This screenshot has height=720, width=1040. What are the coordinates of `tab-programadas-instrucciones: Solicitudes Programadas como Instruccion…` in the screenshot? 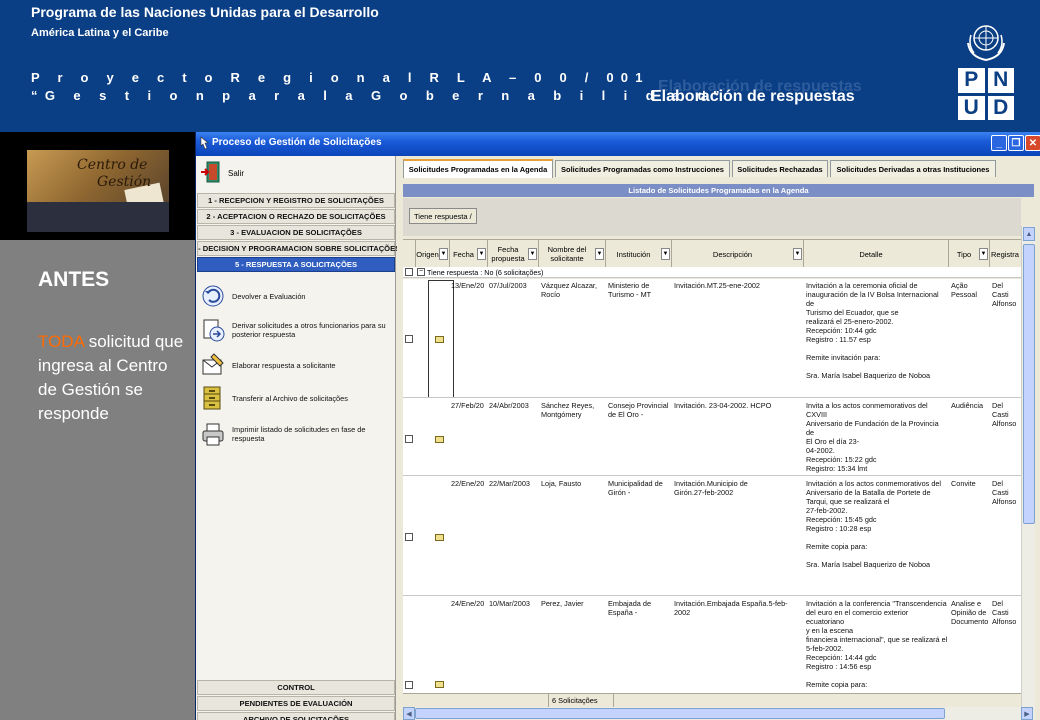 It's located at (642, 168).